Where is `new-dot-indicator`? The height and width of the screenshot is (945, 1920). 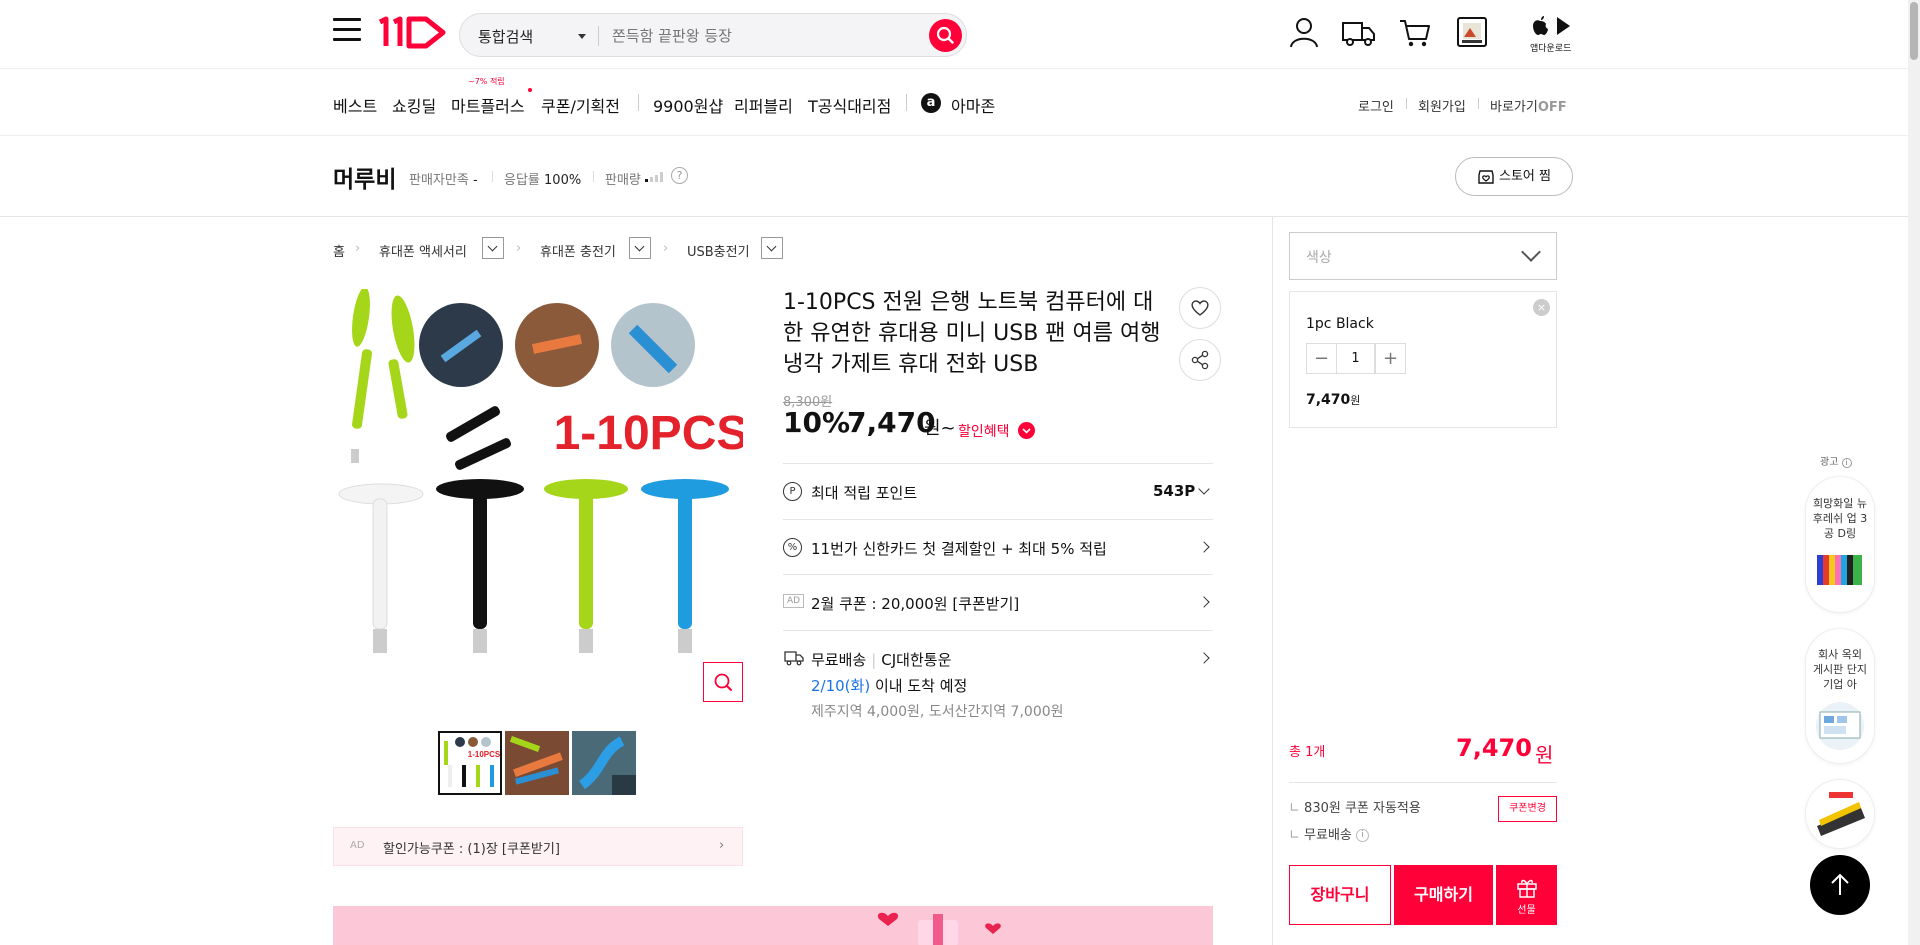 new-dot-indicator is located at coordinates (530, 90).